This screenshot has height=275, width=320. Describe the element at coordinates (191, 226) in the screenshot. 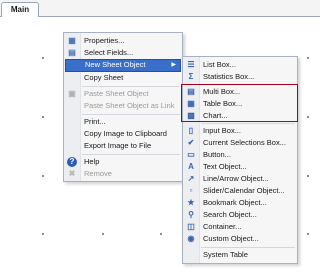

I see `container-icon: ◫` at that location.